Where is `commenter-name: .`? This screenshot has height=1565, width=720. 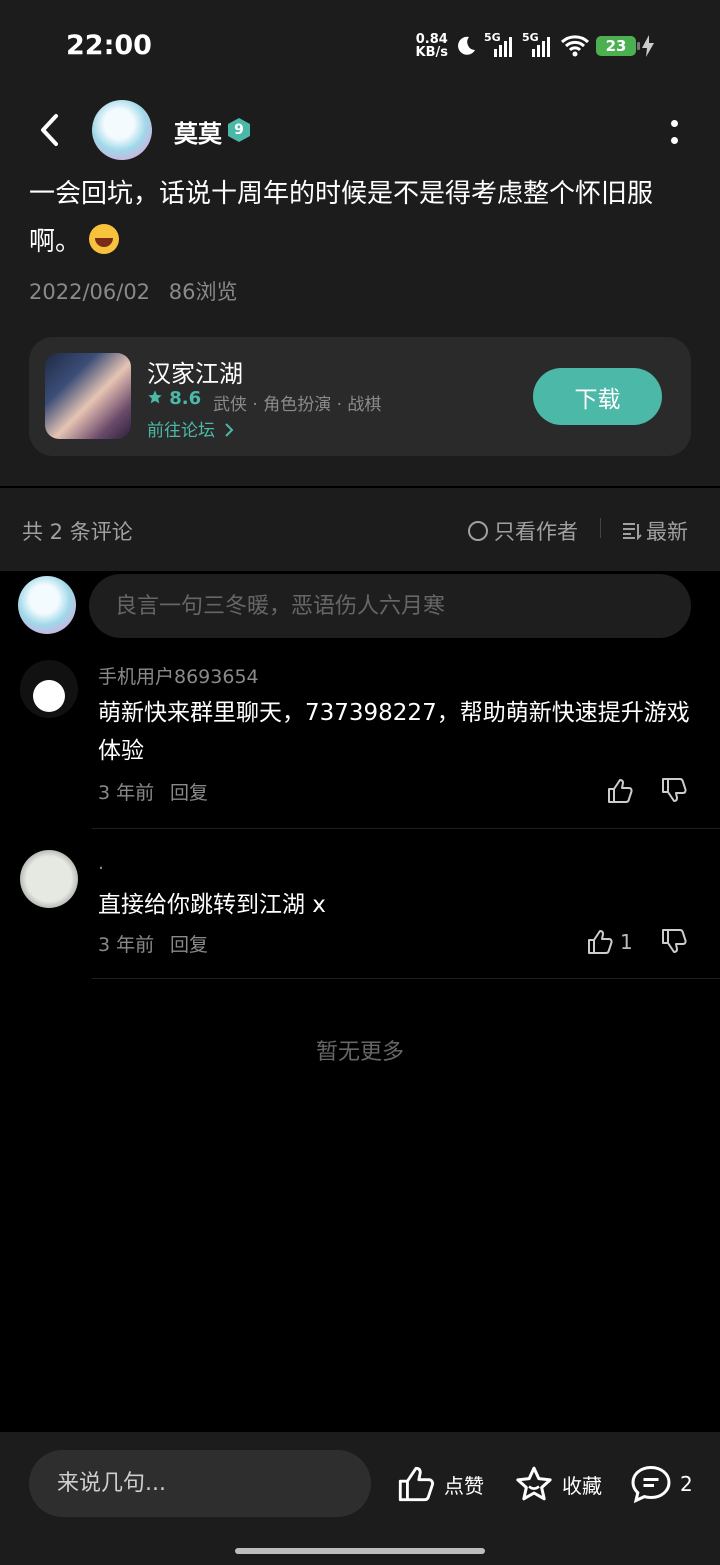 commenter-name: . is located at coordinates (101, 863).